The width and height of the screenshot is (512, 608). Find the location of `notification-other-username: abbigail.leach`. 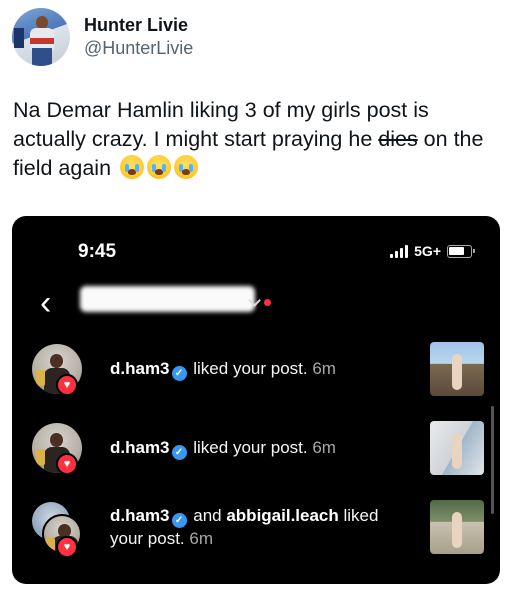

notification-other-username: abbigail.leach is located at coordinates (282, 515).